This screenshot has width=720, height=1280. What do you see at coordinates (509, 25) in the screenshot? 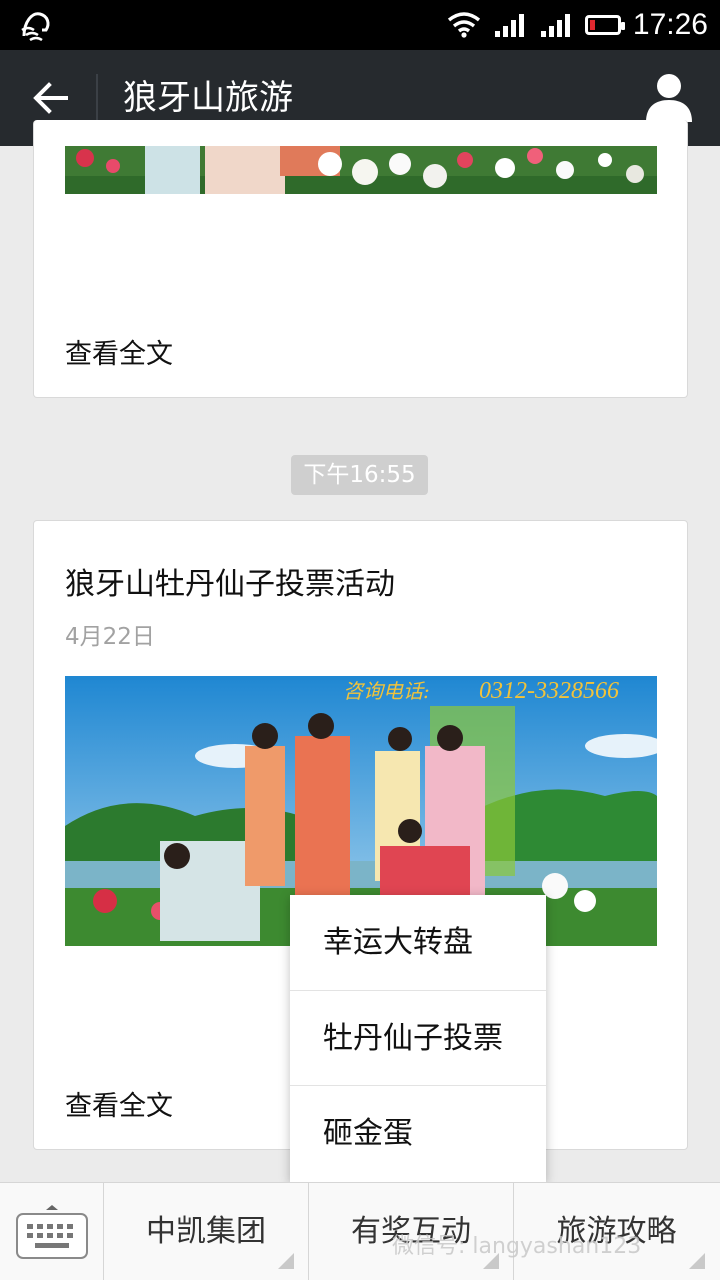
I see `signal-icon` at bounding box center [509, 25].